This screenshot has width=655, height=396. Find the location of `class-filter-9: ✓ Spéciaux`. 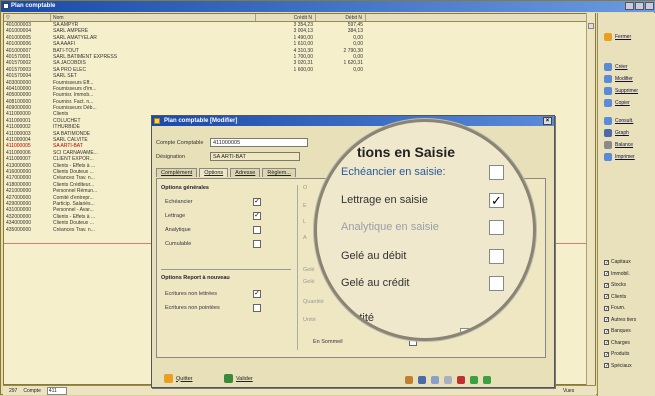

class-filter-9: ✓ Spéciaux is located at coordinates (618, 366).